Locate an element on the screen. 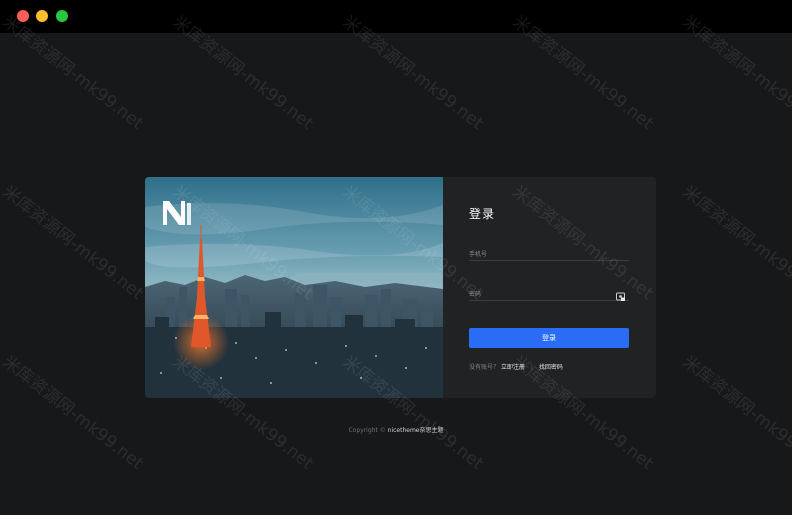 Image resolution: width=792 pixels, height=515 pixels. forgot-password-link: 找回密码 is located at coordinates (551, 367).